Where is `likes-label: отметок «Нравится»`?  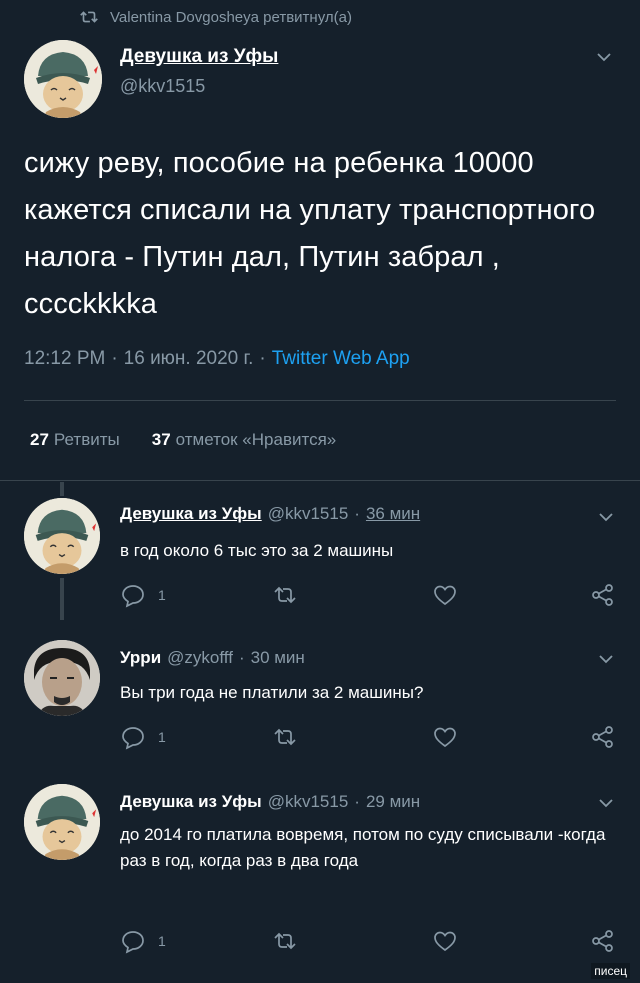 likes-label: отметок «Нравится» is located at coordinates (256, 439).